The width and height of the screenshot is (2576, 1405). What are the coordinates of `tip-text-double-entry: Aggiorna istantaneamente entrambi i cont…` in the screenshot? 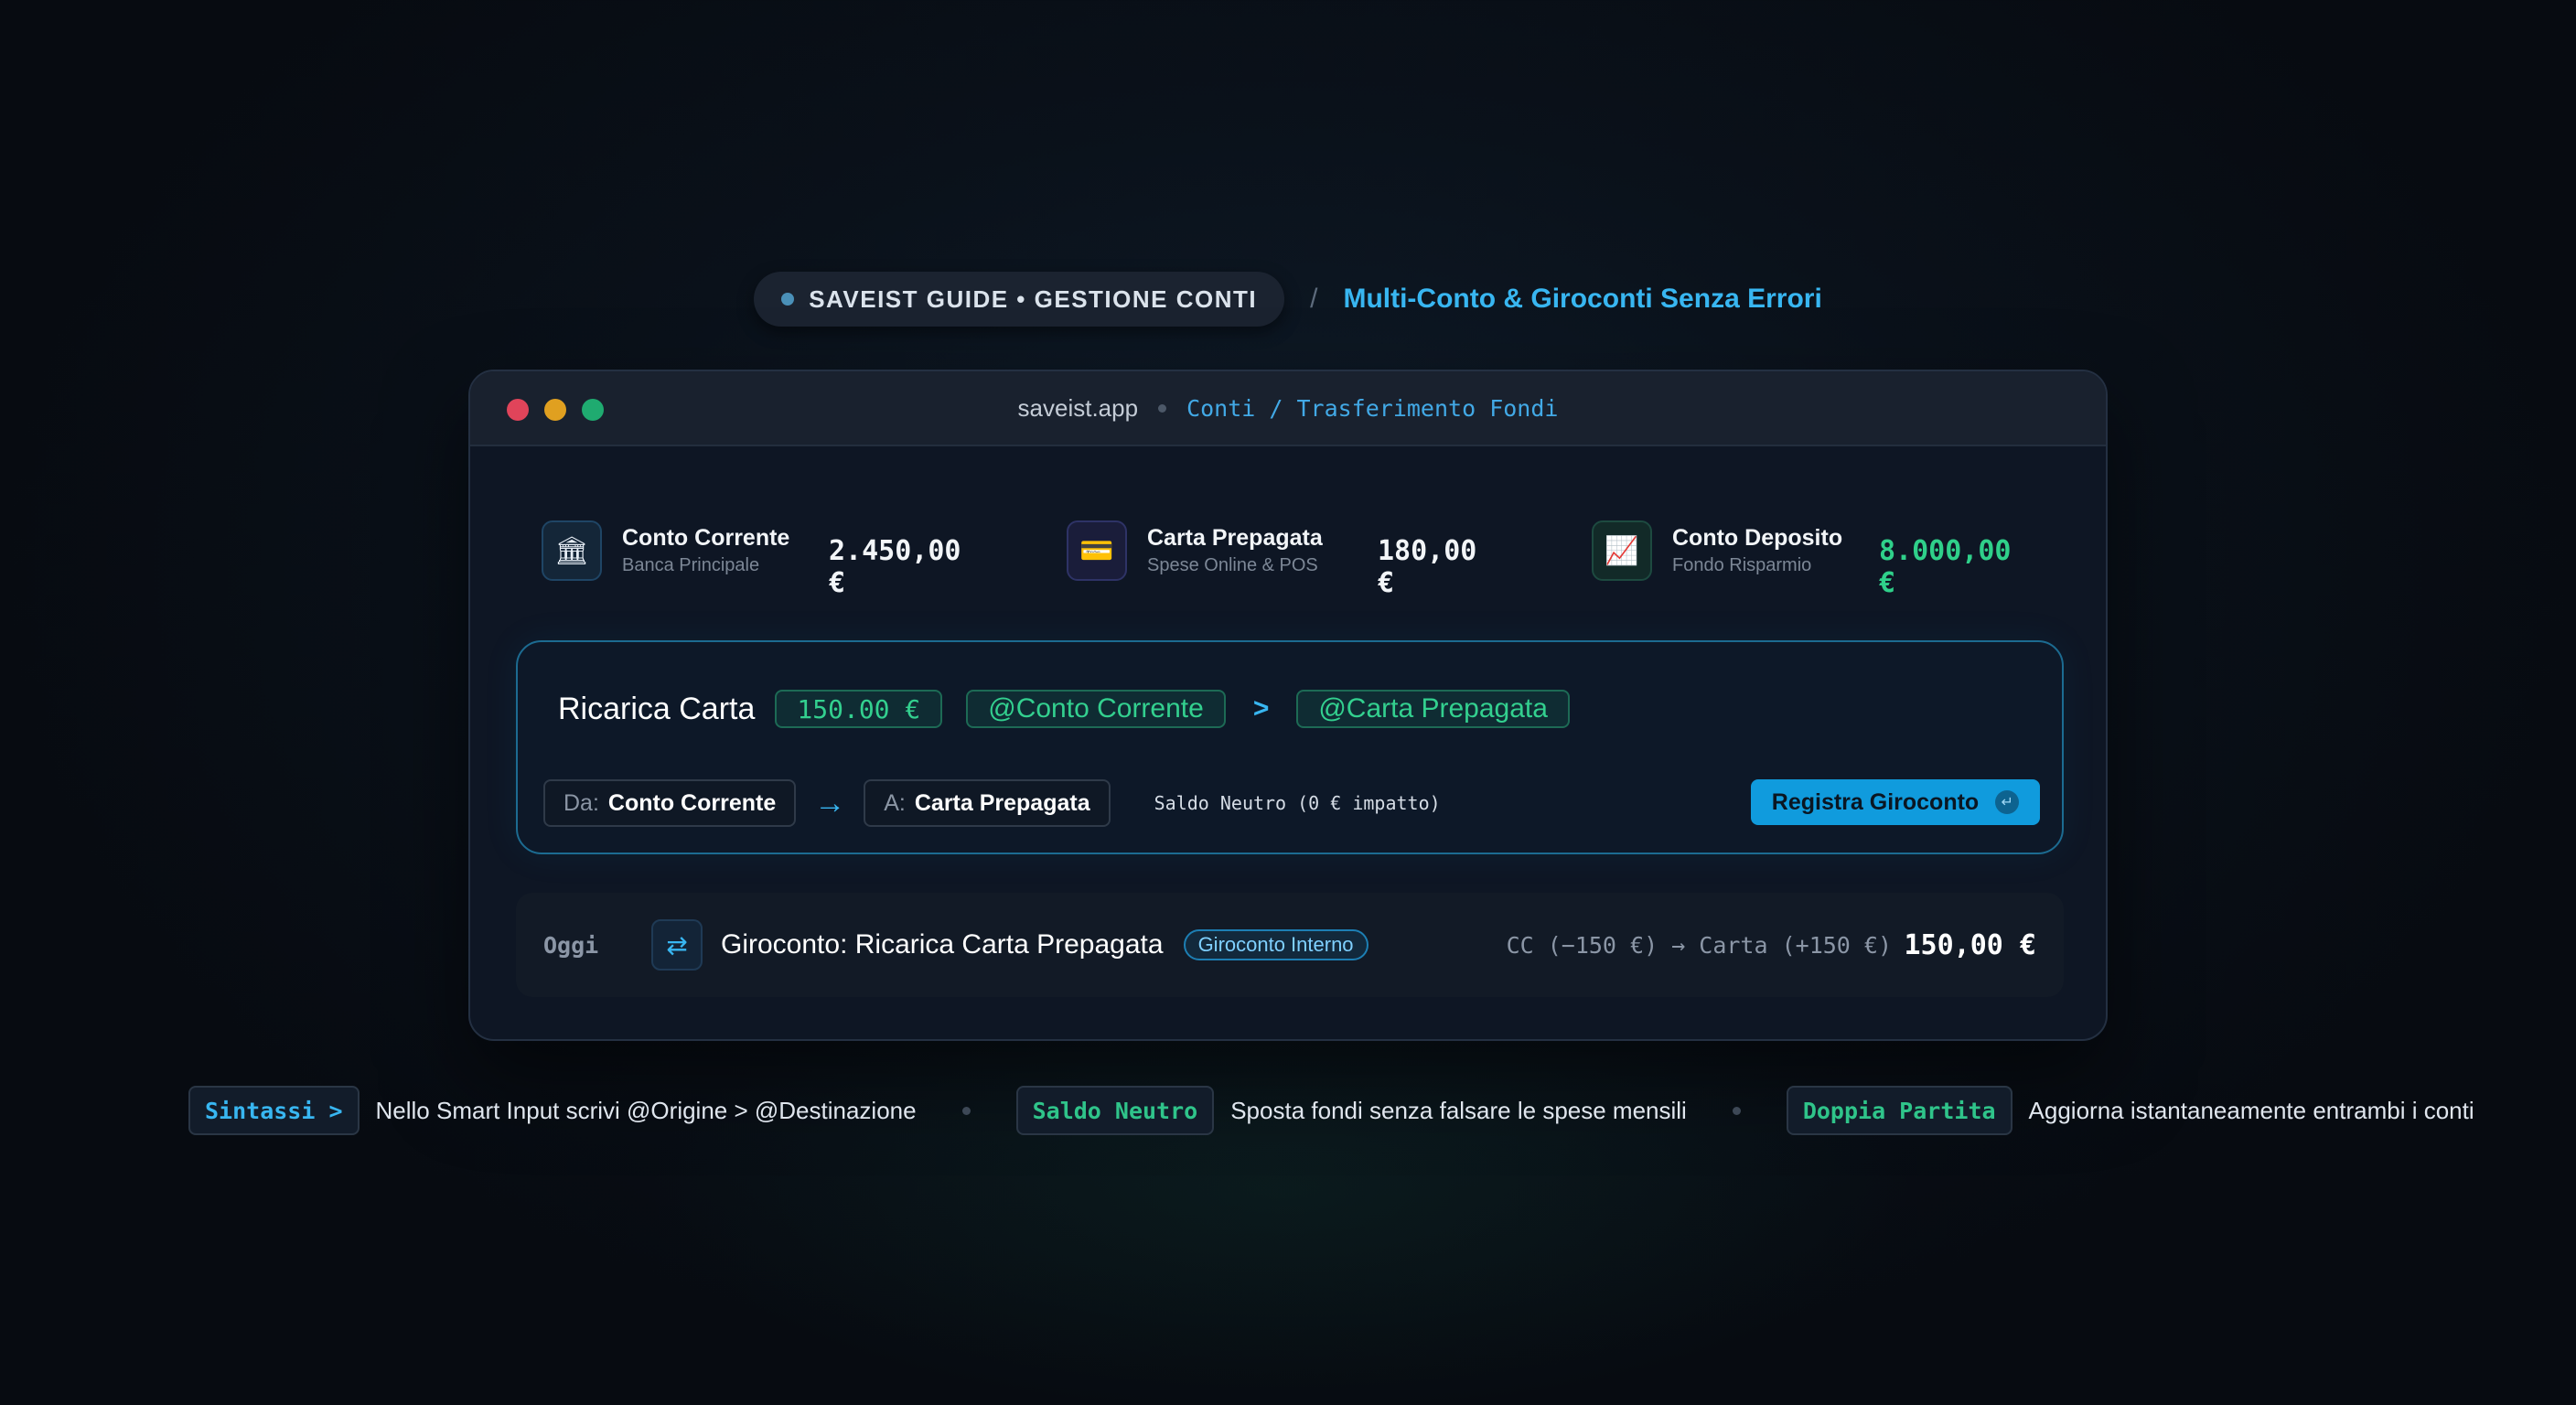 It's located at (2251, 1110).